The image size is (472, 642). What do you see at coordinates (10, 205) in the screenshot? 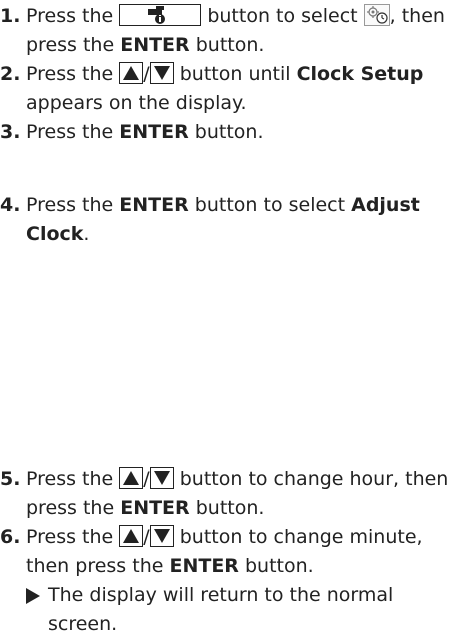
I see `step-number: 4.` at bounding box center [10, 205].